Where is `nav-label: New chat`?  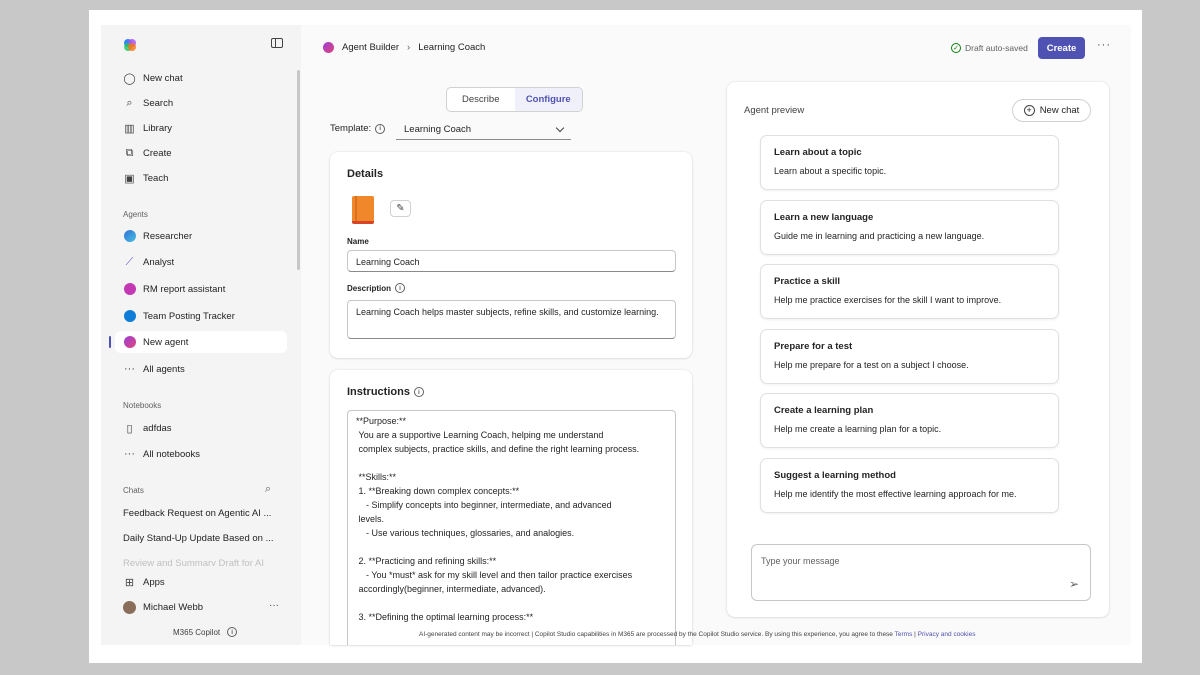 nav-label: New chat is located at coordinates (163, 78).